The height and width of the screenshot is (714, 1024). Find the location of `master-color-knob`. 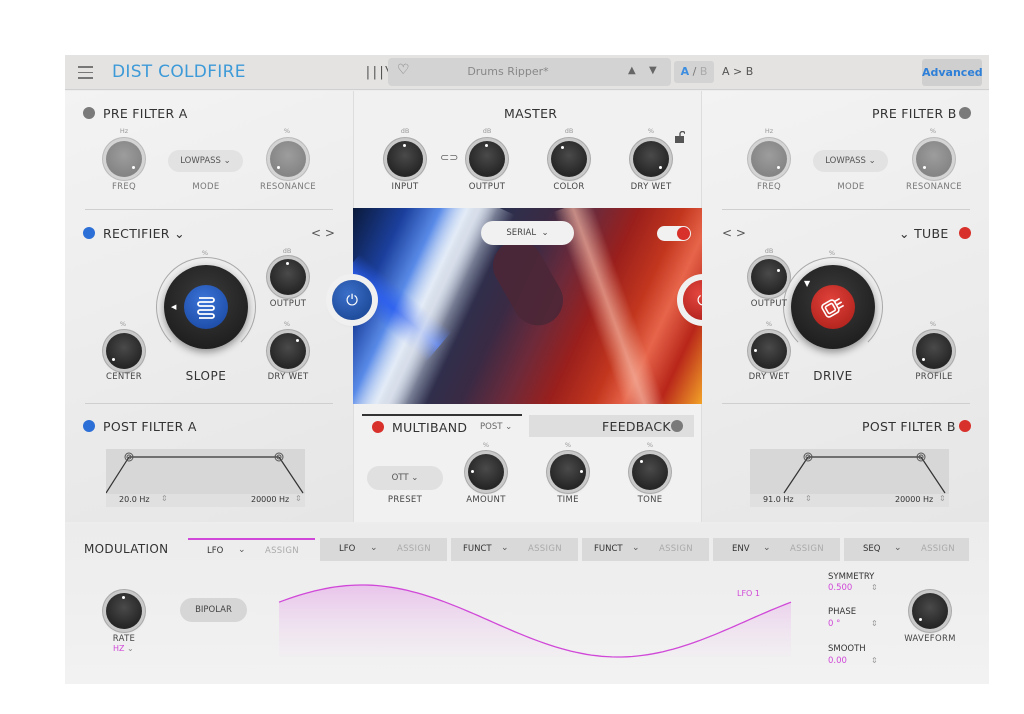

master-color-knob is located at coordinates (569, 159).